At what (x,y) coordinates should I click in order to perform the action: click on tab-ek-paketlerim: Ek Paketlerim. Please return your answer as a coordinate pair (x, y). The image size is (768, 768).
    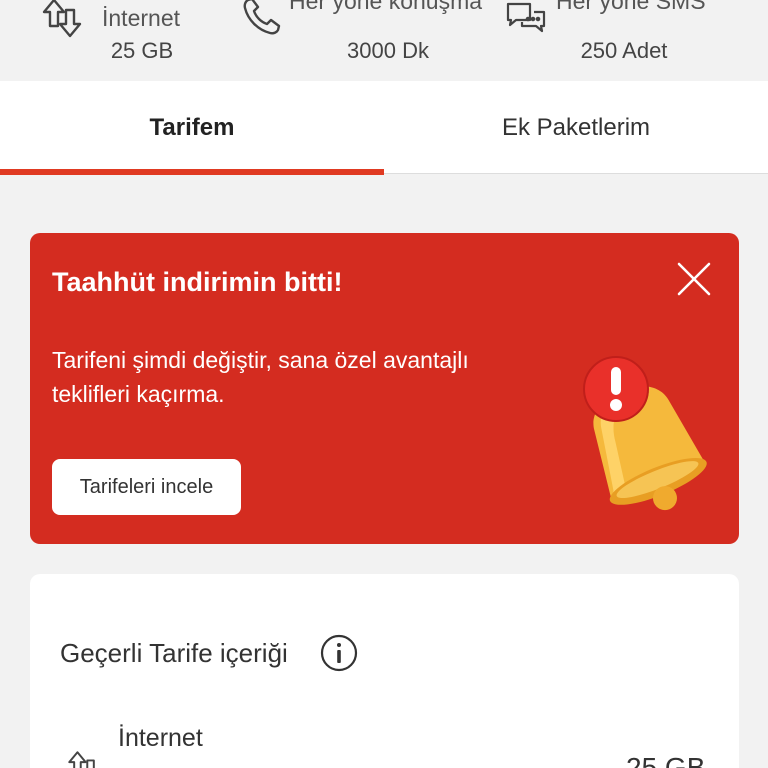
    Looking at the image, I should click on (576, 127).